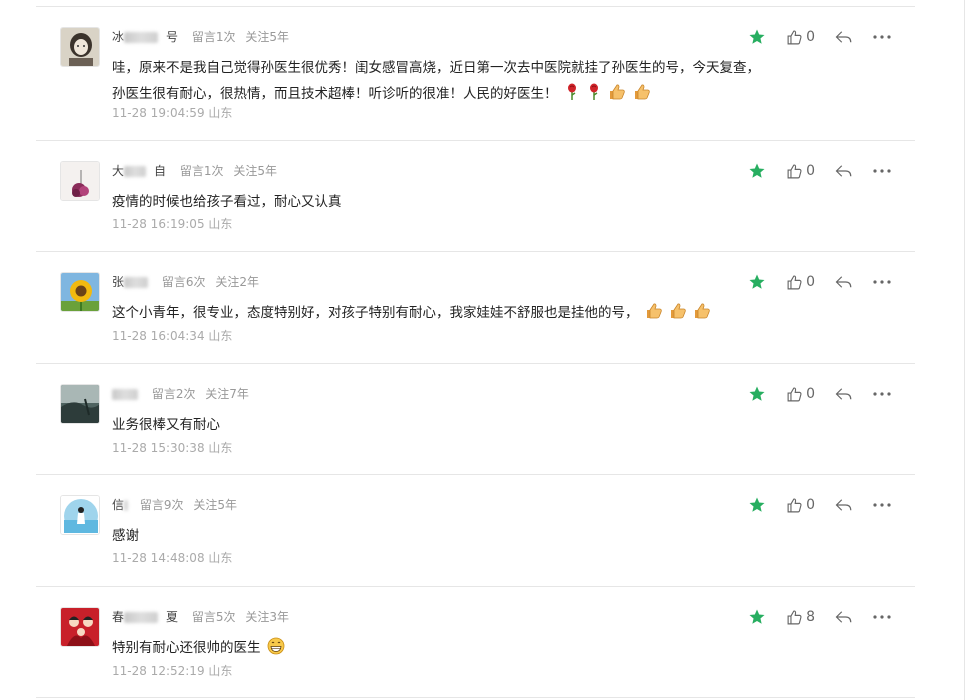 The height and width of the screenshot is (700, 965). Describe the element at coordinates (442, 425) in the screenshot. I see `comment-text-block: 业务很棒又有耐心` at that location.